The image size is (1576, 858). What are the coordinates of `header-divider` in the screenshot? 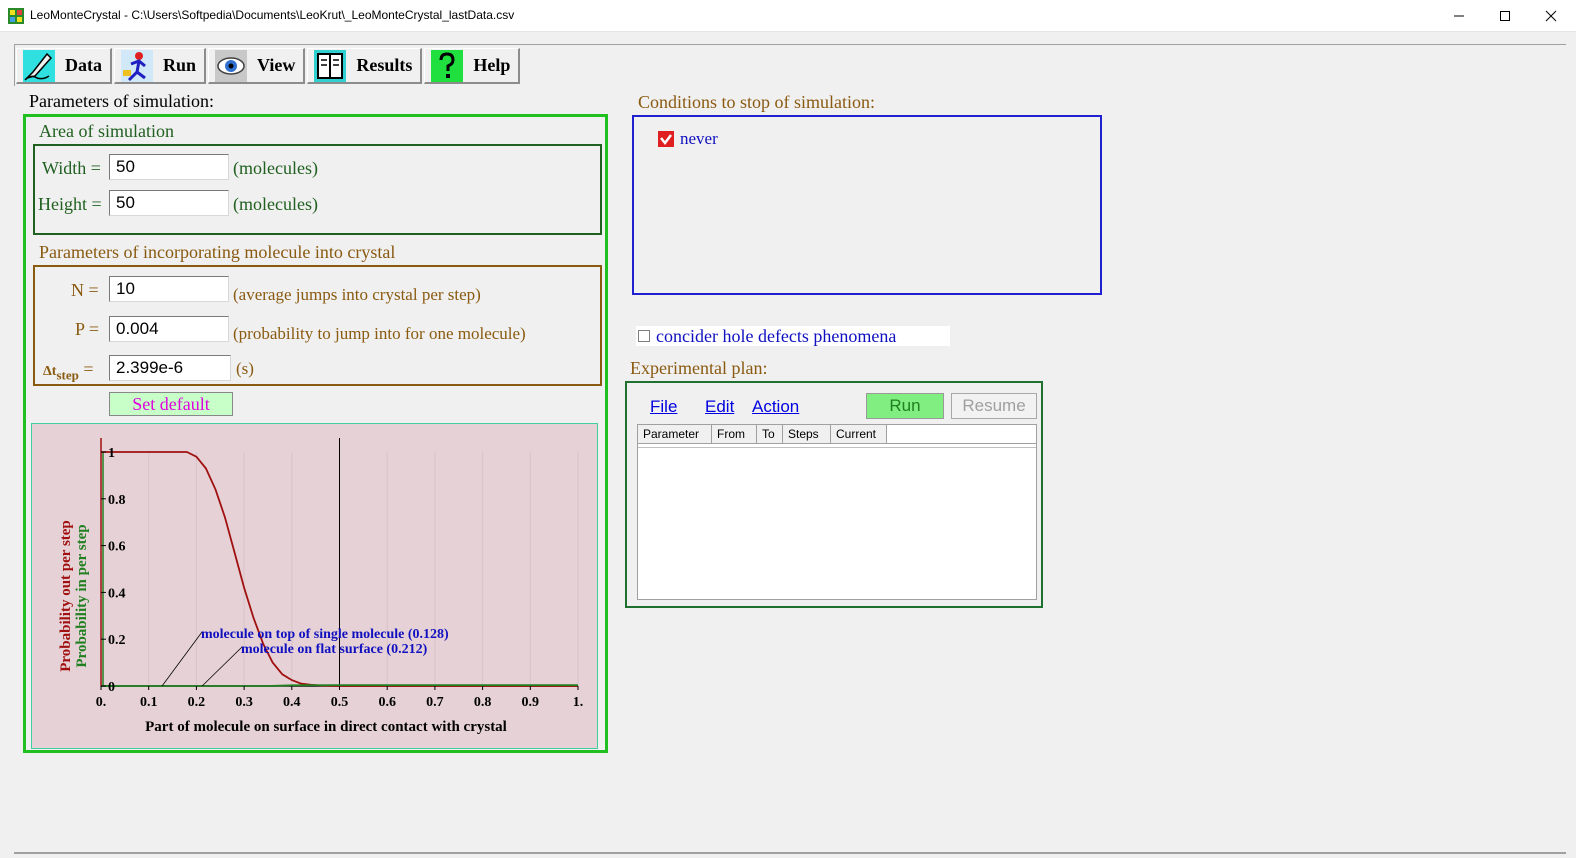 It's located at (837, 447).